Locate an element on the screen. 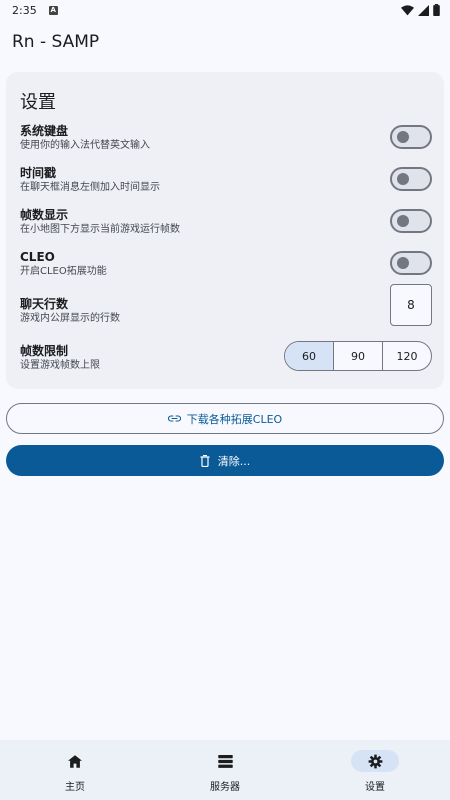 Image resolution: width=450 pixels, height=800 pixels. nav-label: 服务器 is located at coordinates (225, 787).